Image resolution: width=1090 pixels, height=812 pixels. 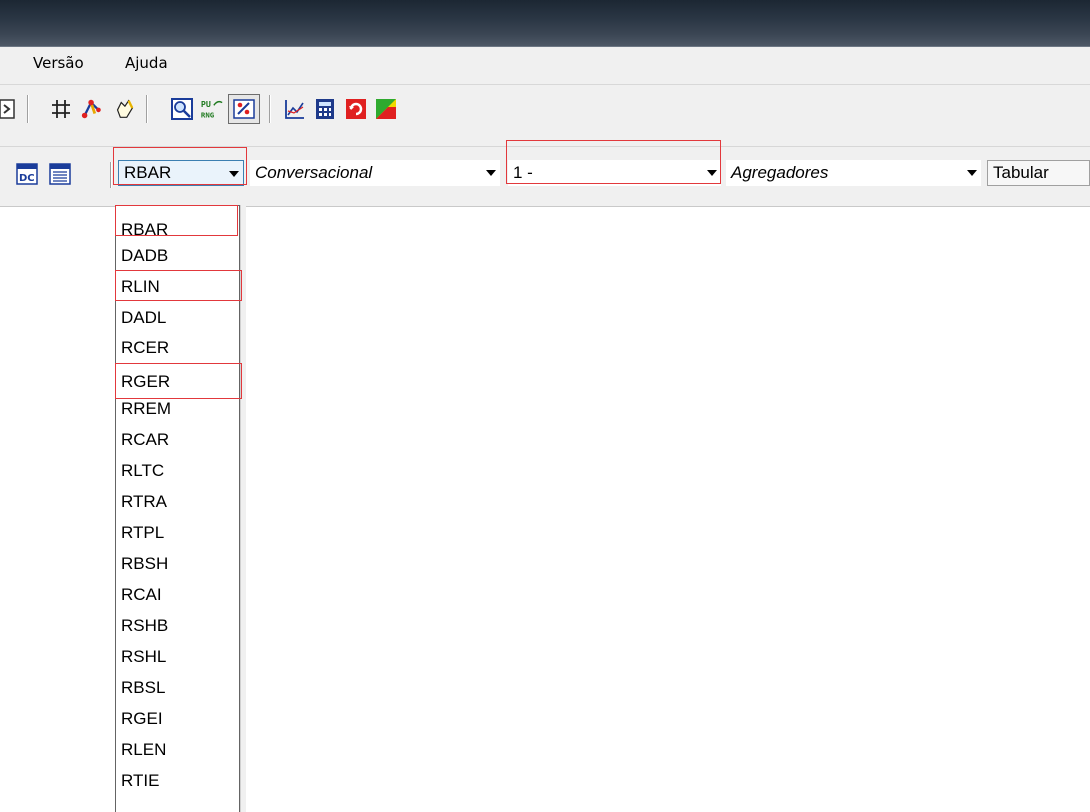 I want to click on icon-toolbar: PU RNG, so click(x=545, y=116).